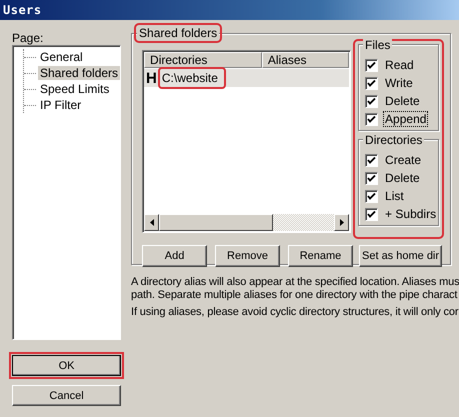 The width and height of the screenshot is (459, 417). I want to click on group-title: Directories, so click(393, 140).